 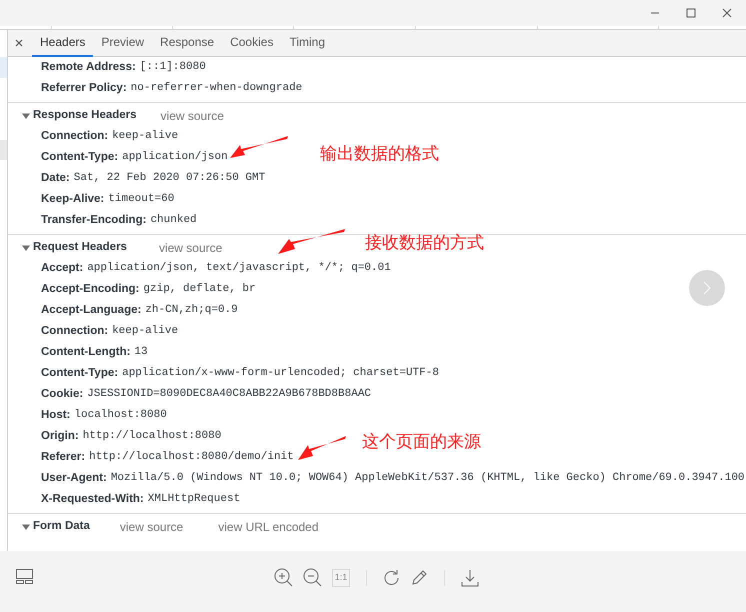 What do you see at coordinates (252, 43) in the screenshot?
I see `tab: Cookies` at bounding box center [252, 43].